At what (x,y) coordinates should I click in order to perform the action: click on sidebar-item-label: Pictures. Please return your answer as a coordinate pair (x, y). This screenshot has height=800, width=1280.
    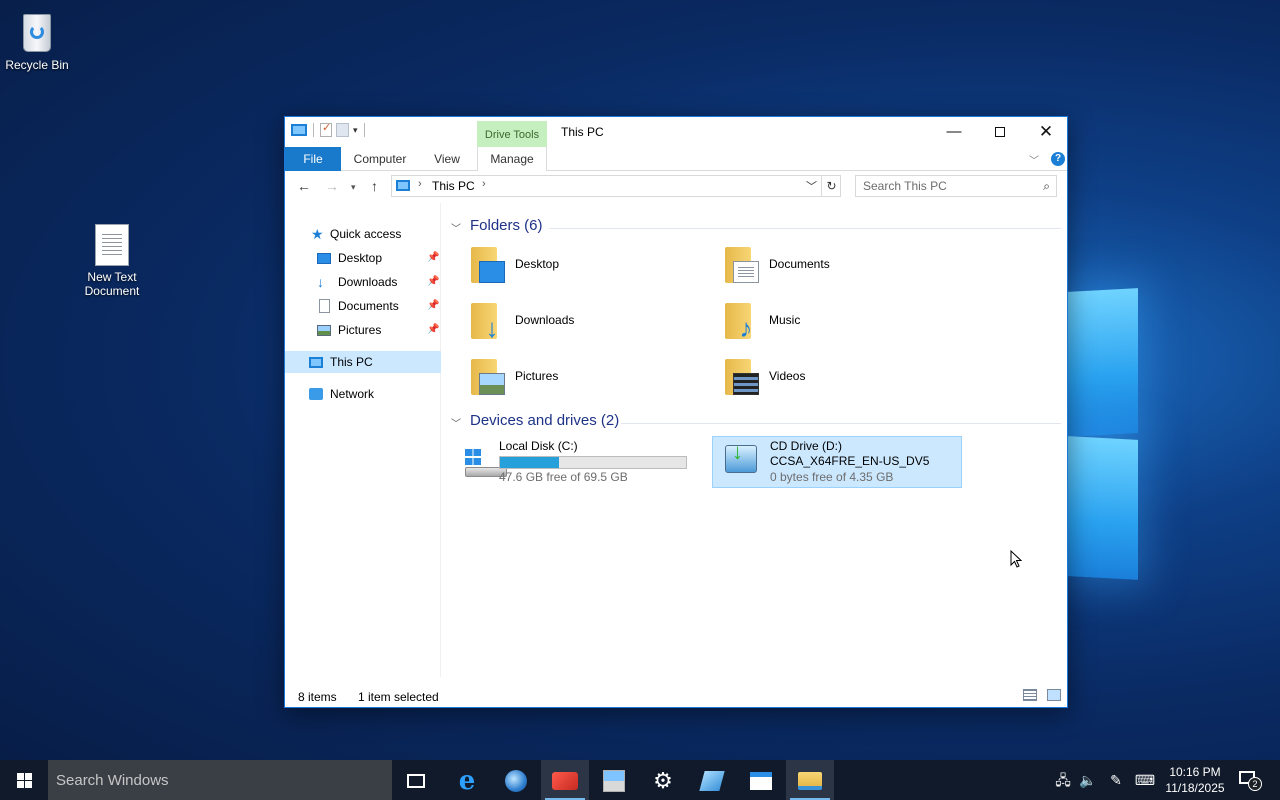
    Looking at the image, I should click on (360, 330).